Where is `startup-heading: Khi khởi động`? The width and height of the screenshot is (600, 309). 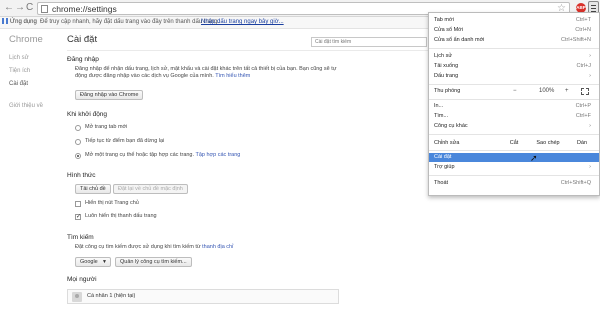 startup-heading: Khi khởi động is located at coordinates (87, 114).